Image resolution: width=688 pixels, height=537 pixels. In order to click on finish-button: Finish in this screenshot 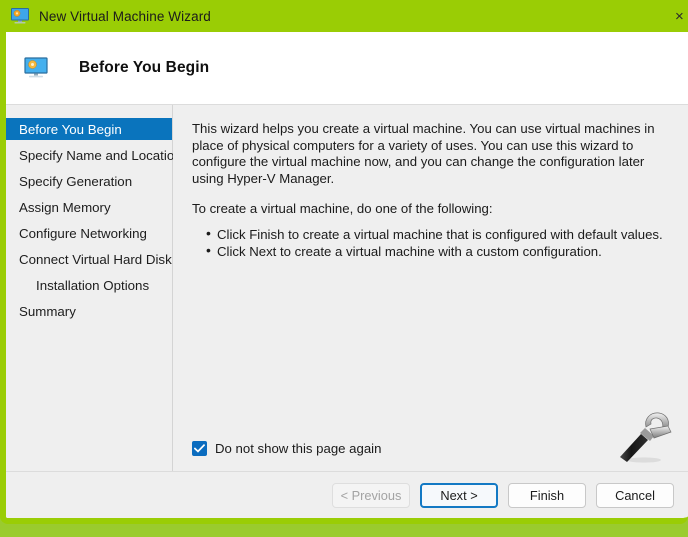, I will do `click(547, 495)`.